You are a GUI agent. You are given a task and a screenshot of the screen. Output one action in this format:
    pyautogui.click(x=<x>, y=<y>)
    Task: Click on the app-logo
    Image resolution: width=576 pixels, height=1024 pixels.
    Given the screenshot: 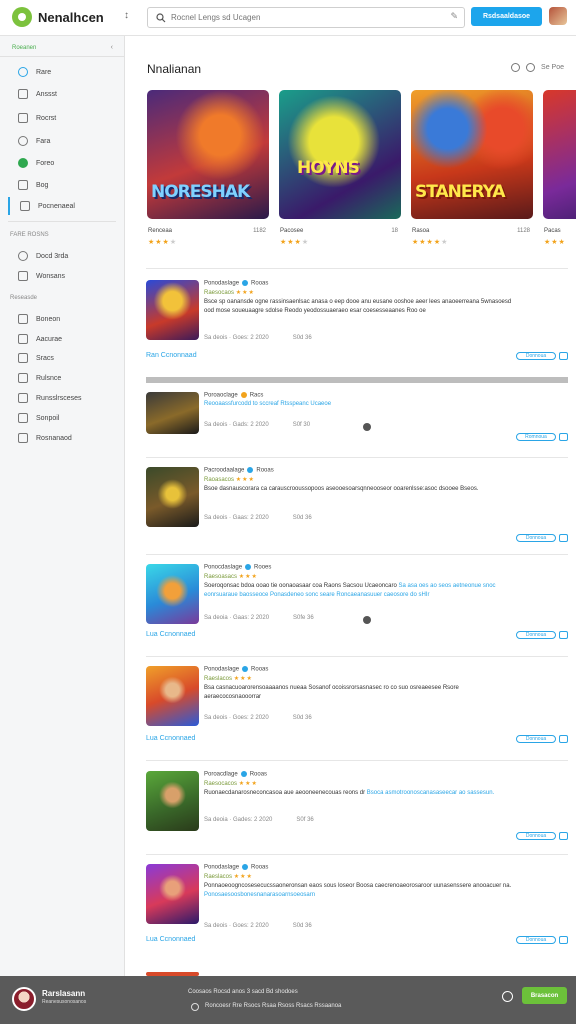 What is the action you would take?
    pyautogui.click(x=22, y=17)
    